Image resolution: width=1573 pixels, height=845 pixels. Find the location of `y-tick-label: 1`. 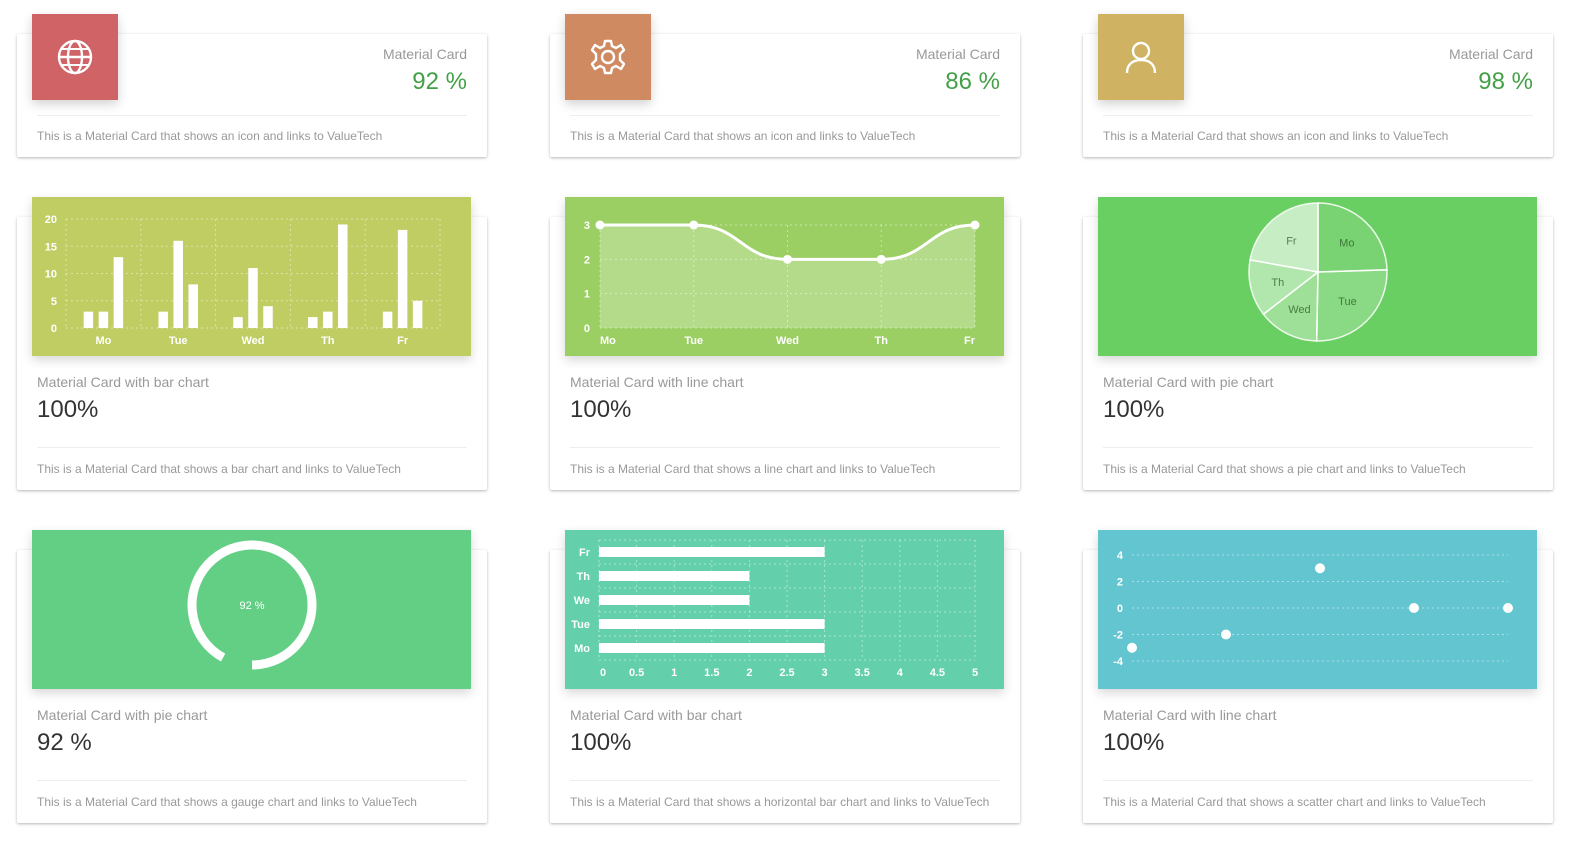

y-tick-label: 1 is located at coordinates (587, 295).